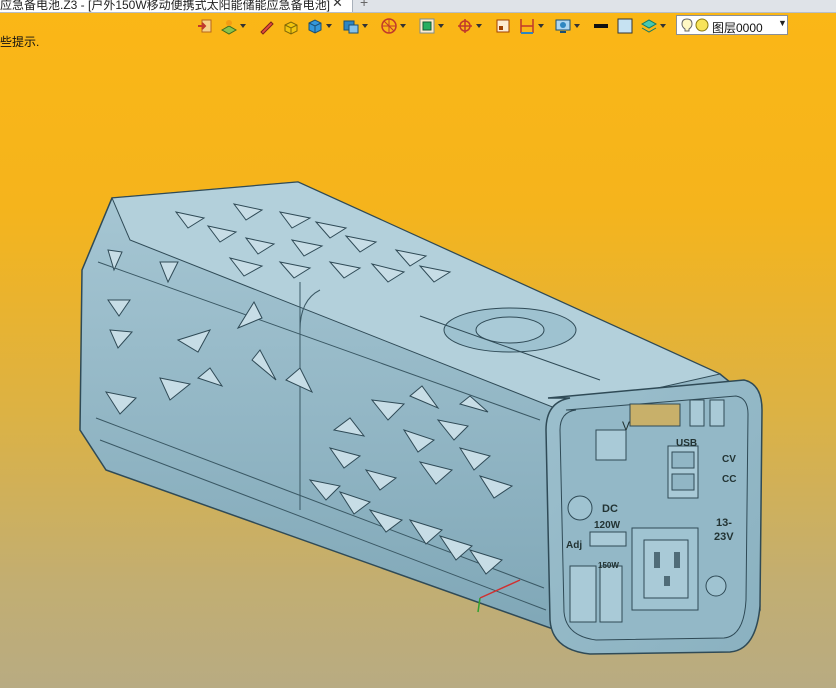  I want to click on pencil-icon, so click(267, 28).